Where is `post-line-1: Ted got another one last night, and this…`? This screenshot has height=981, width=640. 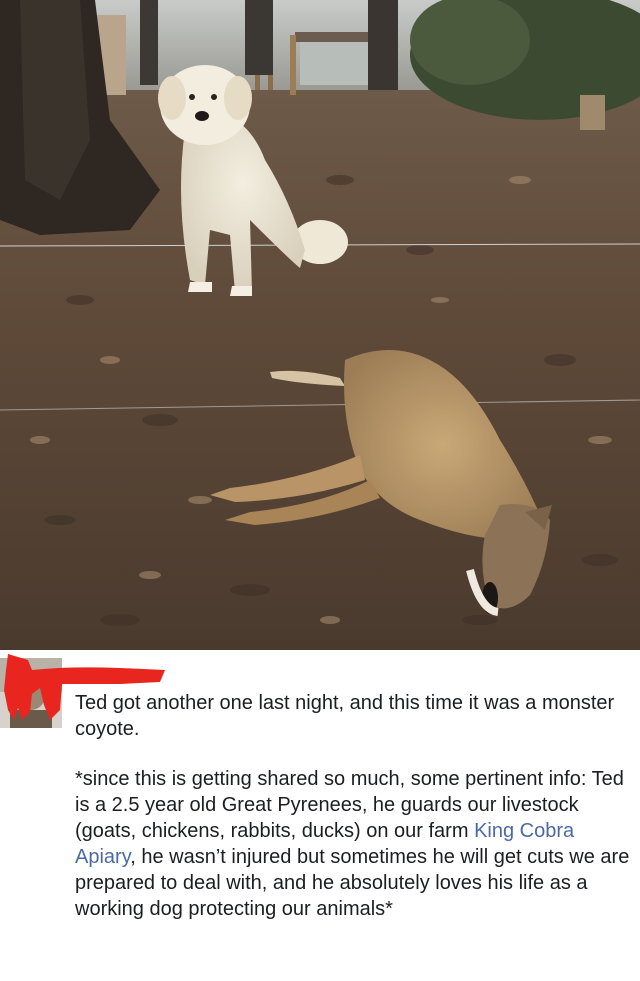 post-line-1: Ted got another one last night, and this… is located at coordinates (345, 716).